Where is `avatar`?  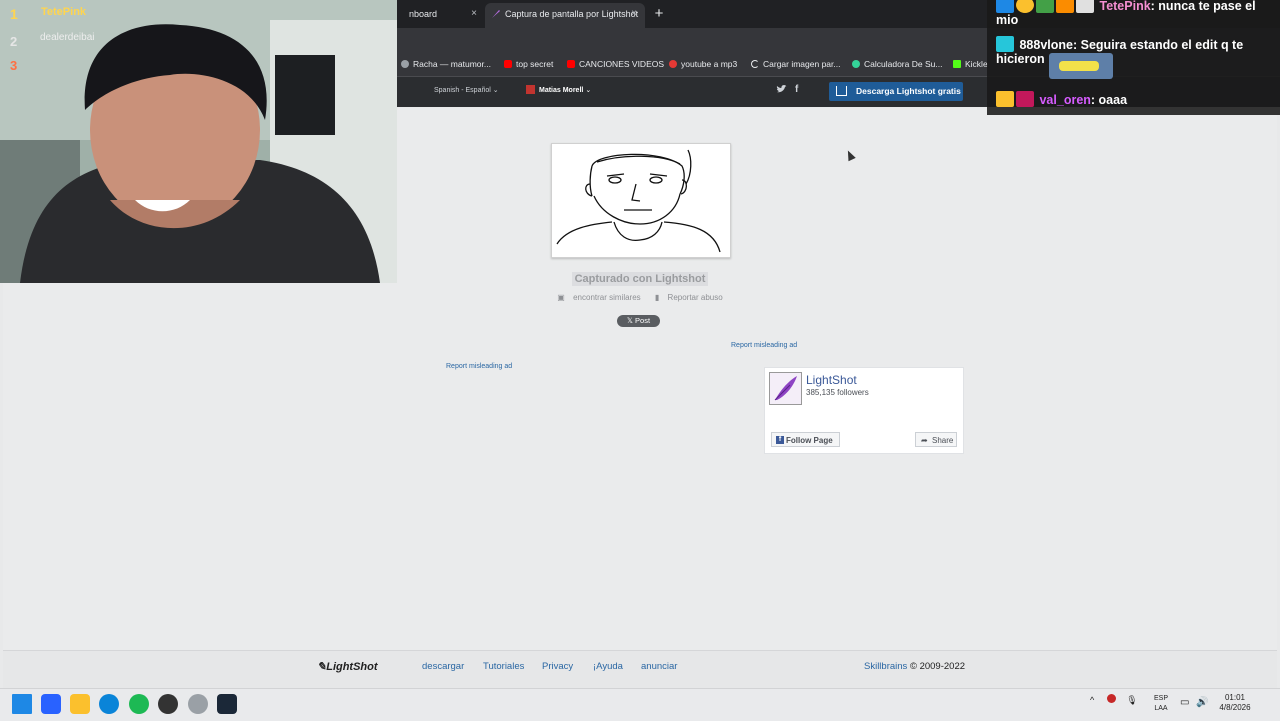 avatar is located at coordinates (530, 89).